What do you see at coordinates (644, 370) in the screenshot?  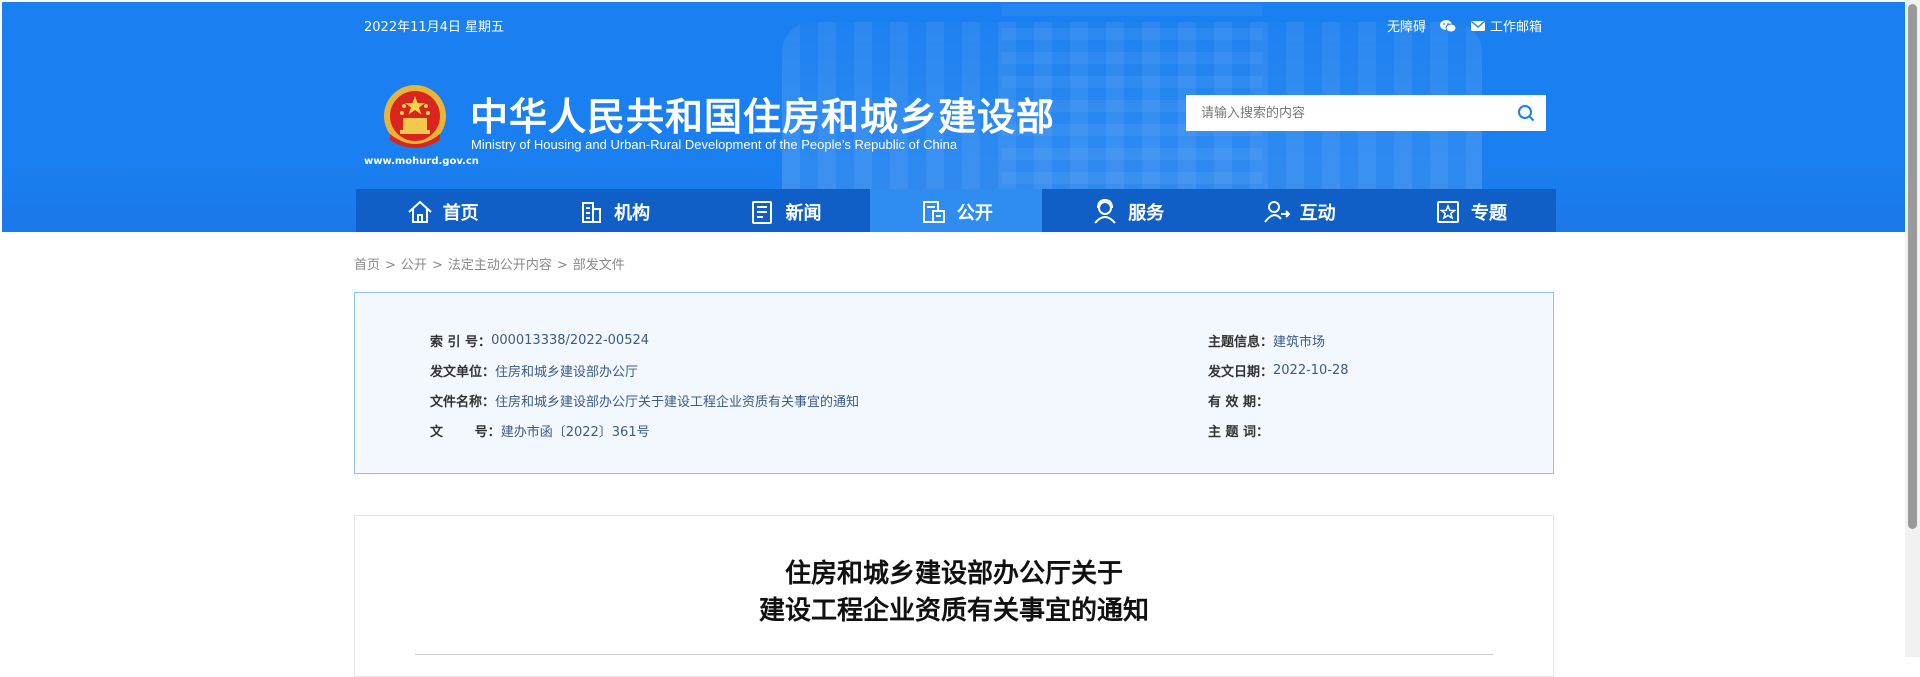 I see `meta-row-issuer: 发文单位： 住房和城乡建设部办公厅` at bounding box center [644, 370].